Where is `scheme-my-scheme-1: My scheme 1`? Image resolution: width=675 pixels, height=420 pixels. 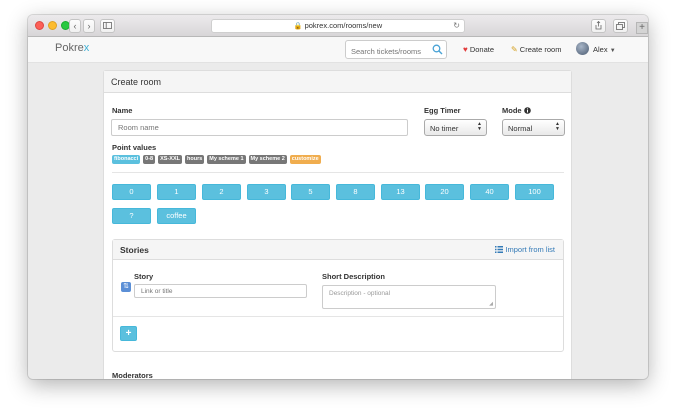
scheme-my-scheme-1: My scheme 1 is located at coordinates (226, 159).